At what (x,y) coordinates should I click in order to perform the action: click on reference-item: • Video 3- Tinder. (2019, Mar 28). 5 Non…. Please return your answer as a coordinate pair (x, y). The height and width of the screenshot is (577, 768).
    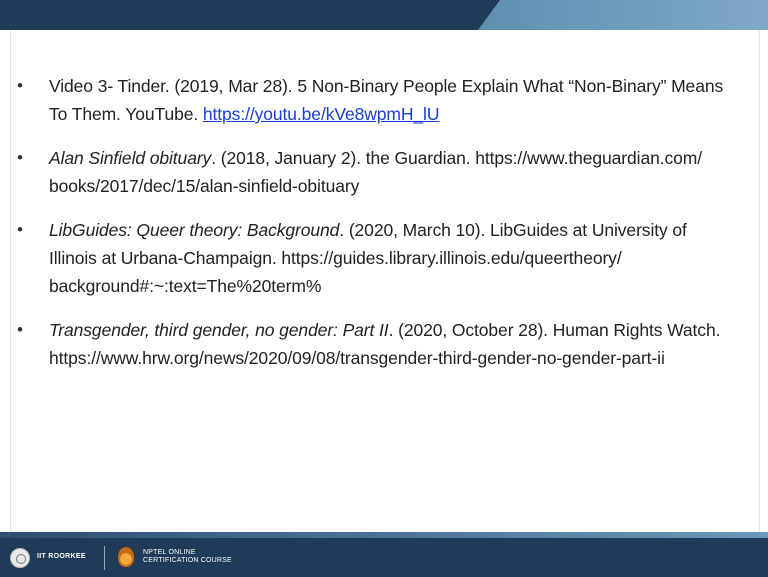
    Looking at the image, I should click on (375, 100).